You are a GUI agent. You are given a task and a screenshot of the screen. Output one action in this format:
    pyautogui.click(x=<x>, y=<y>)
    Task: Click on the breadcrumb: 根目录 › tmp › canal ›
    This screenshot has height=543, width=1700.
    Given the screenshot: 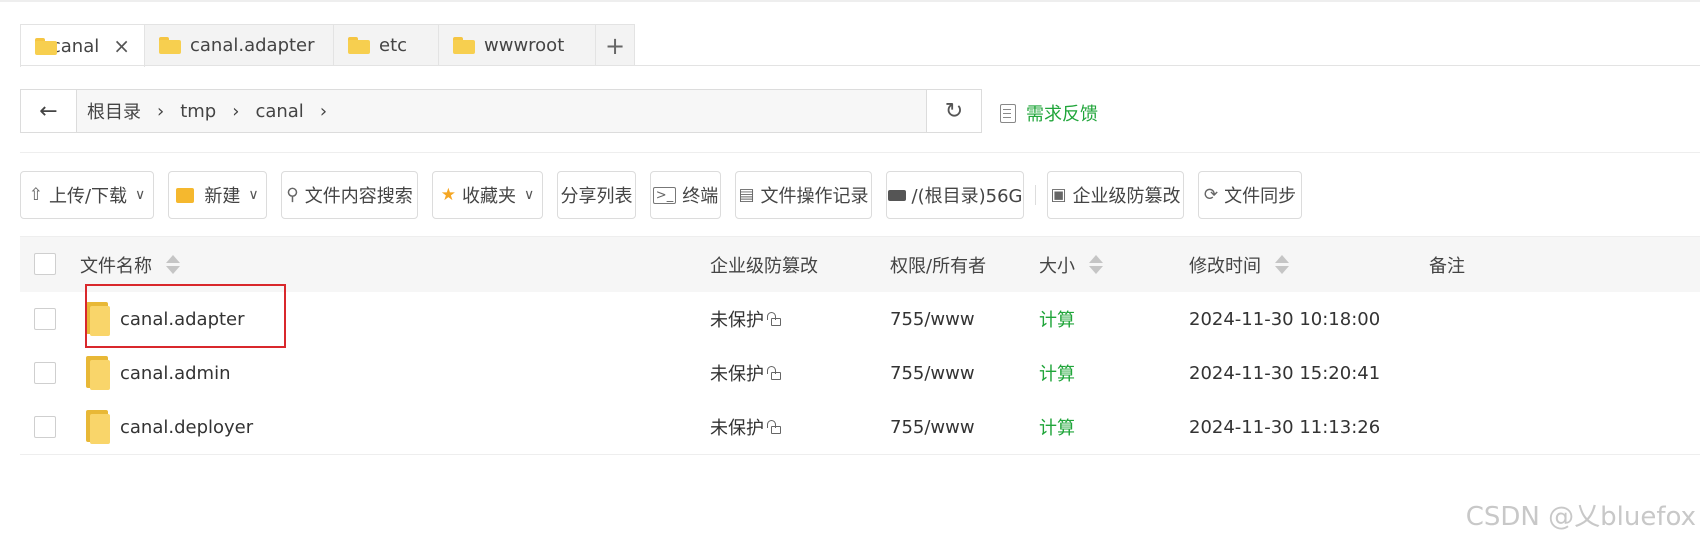 What is the action you would take?
    pyautogui.click(x=205, y=111)
    